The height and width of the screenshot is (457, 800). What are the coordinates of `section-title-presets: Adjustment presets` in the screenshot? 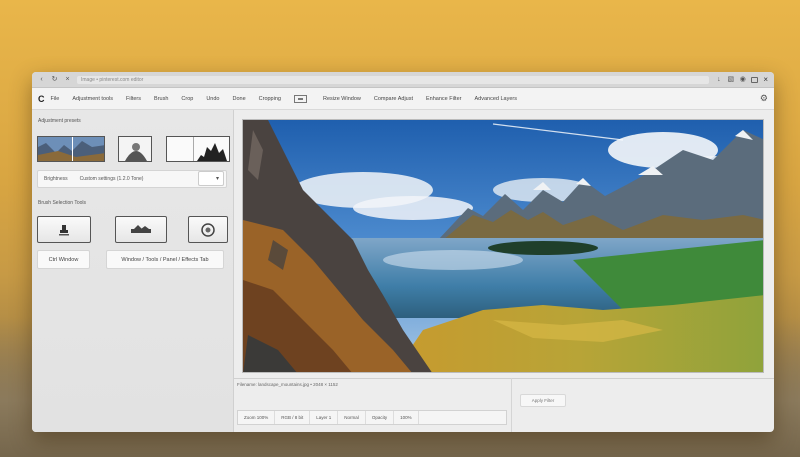 It's located at (59, 121).